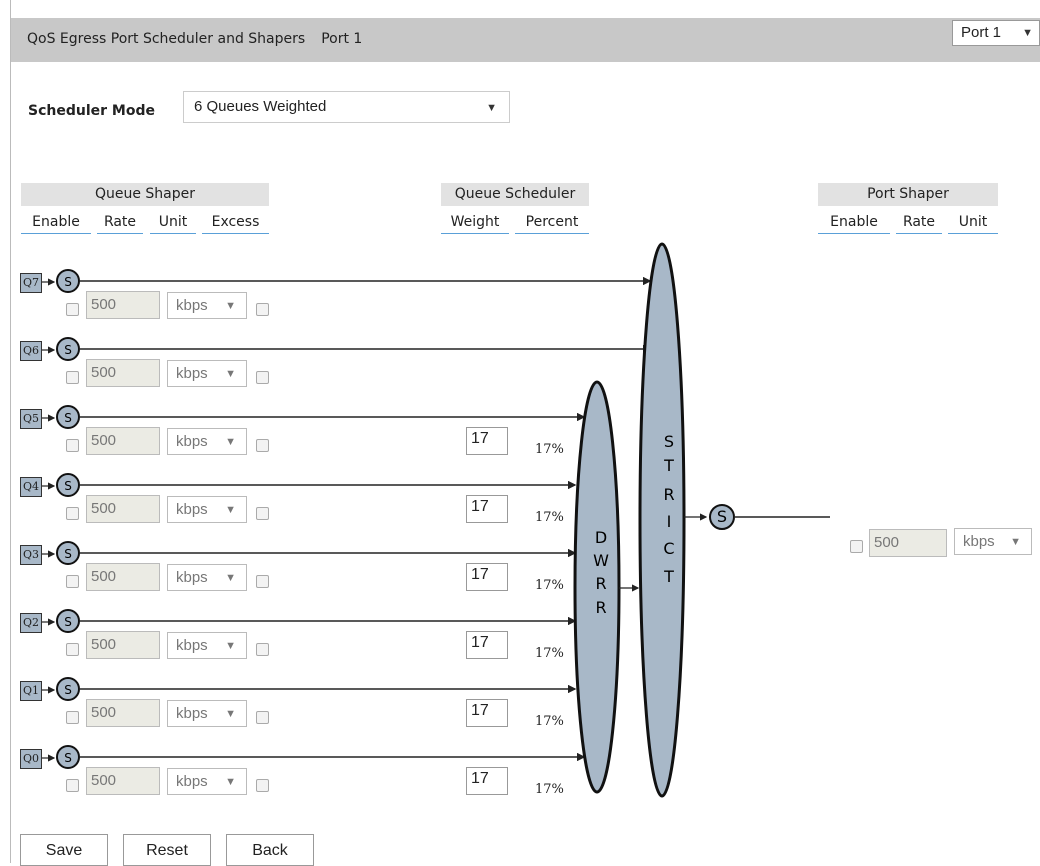  What do you see at coordinates (31, 623) in the screenshot?
I see `queue-label: Q2` at bounding box center [31, 623].